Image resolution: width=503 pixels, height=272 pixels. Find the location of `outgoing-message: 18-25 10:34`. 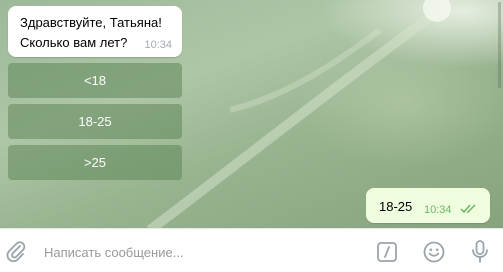

outgoing-message: 18-25 10:34 is located at coordinates (428, 205).